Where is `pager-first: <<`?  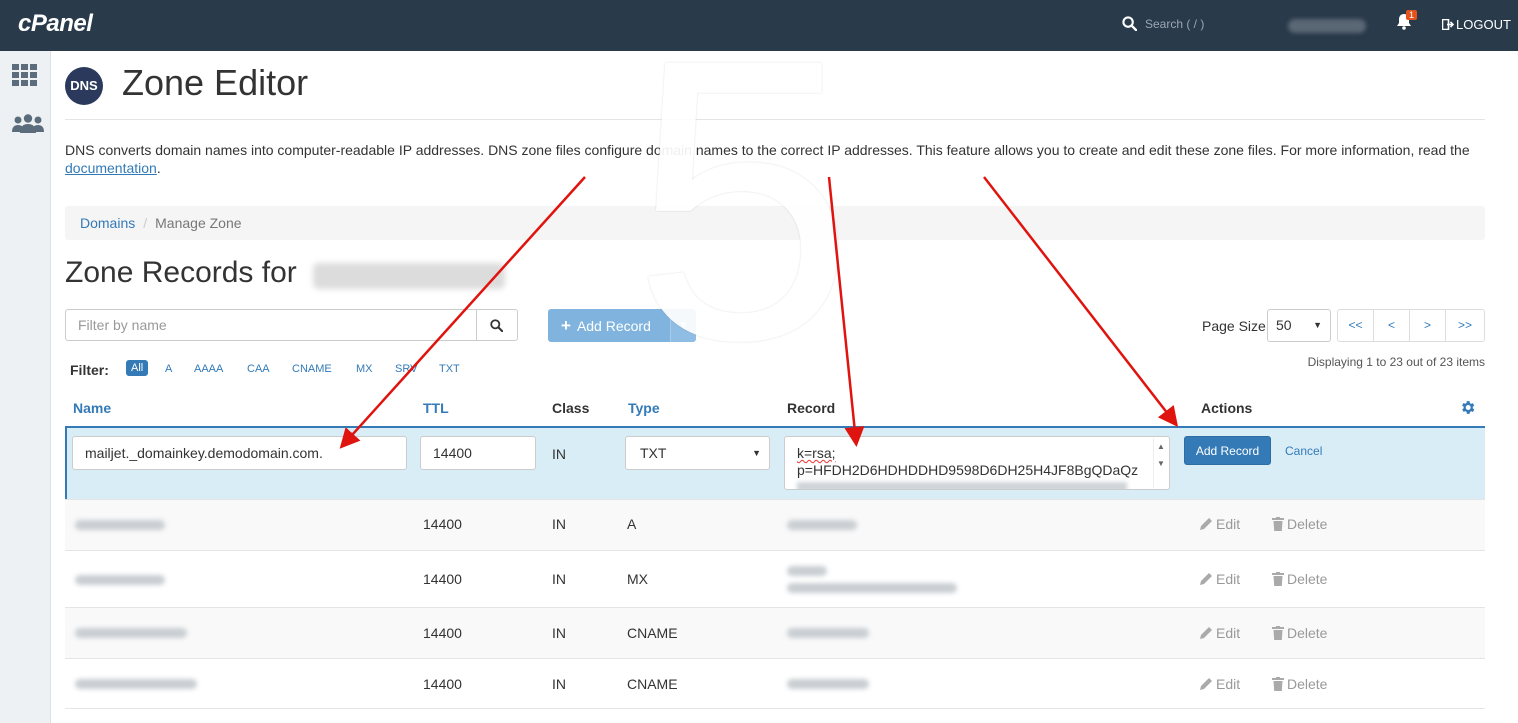
pager-first: << is located at coordinates (1355, 325).